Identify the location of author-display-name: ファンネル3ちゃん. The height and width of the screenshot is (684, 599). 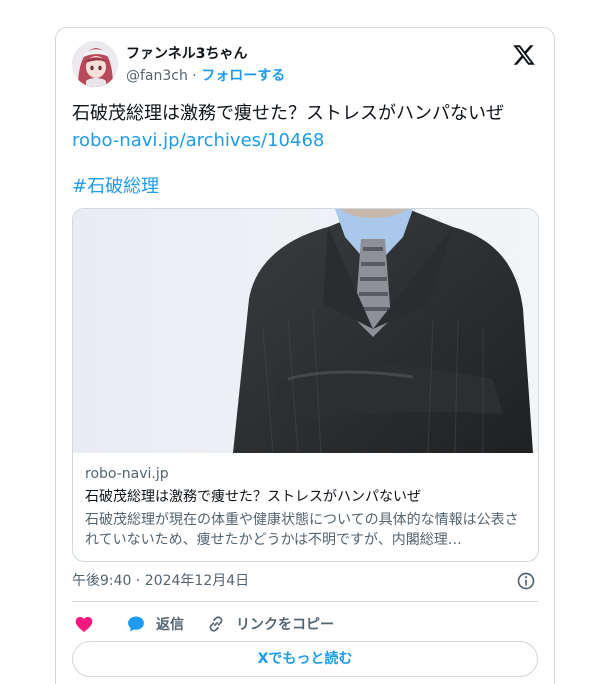
(186, 54).